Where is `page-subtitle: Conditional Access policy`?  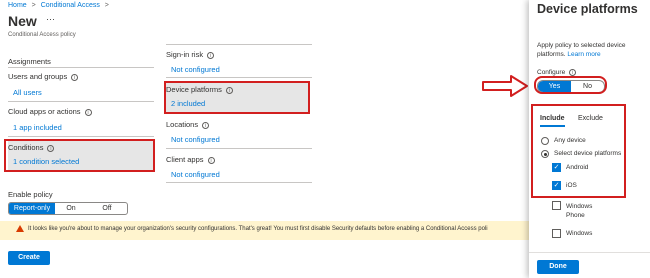 page-subtitle: Conditional Access policy is located at coordinates (42, 35).